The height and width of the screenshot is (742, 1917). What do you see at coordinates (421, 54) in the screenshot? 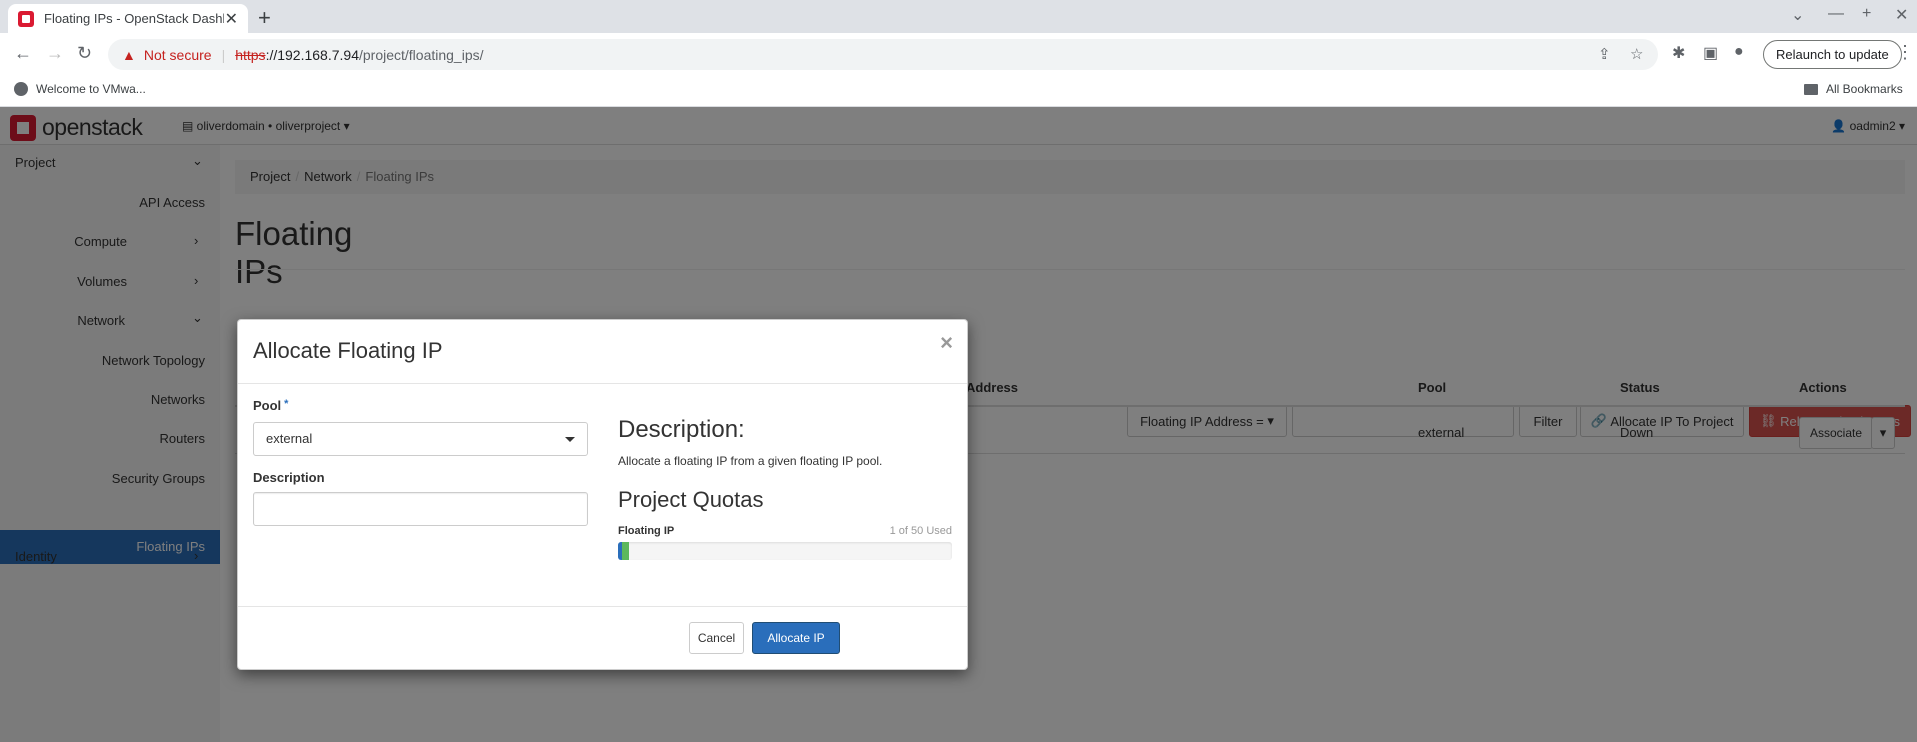
I see `url-path: /project/floating_ips/` at bounding box center [421, 54].